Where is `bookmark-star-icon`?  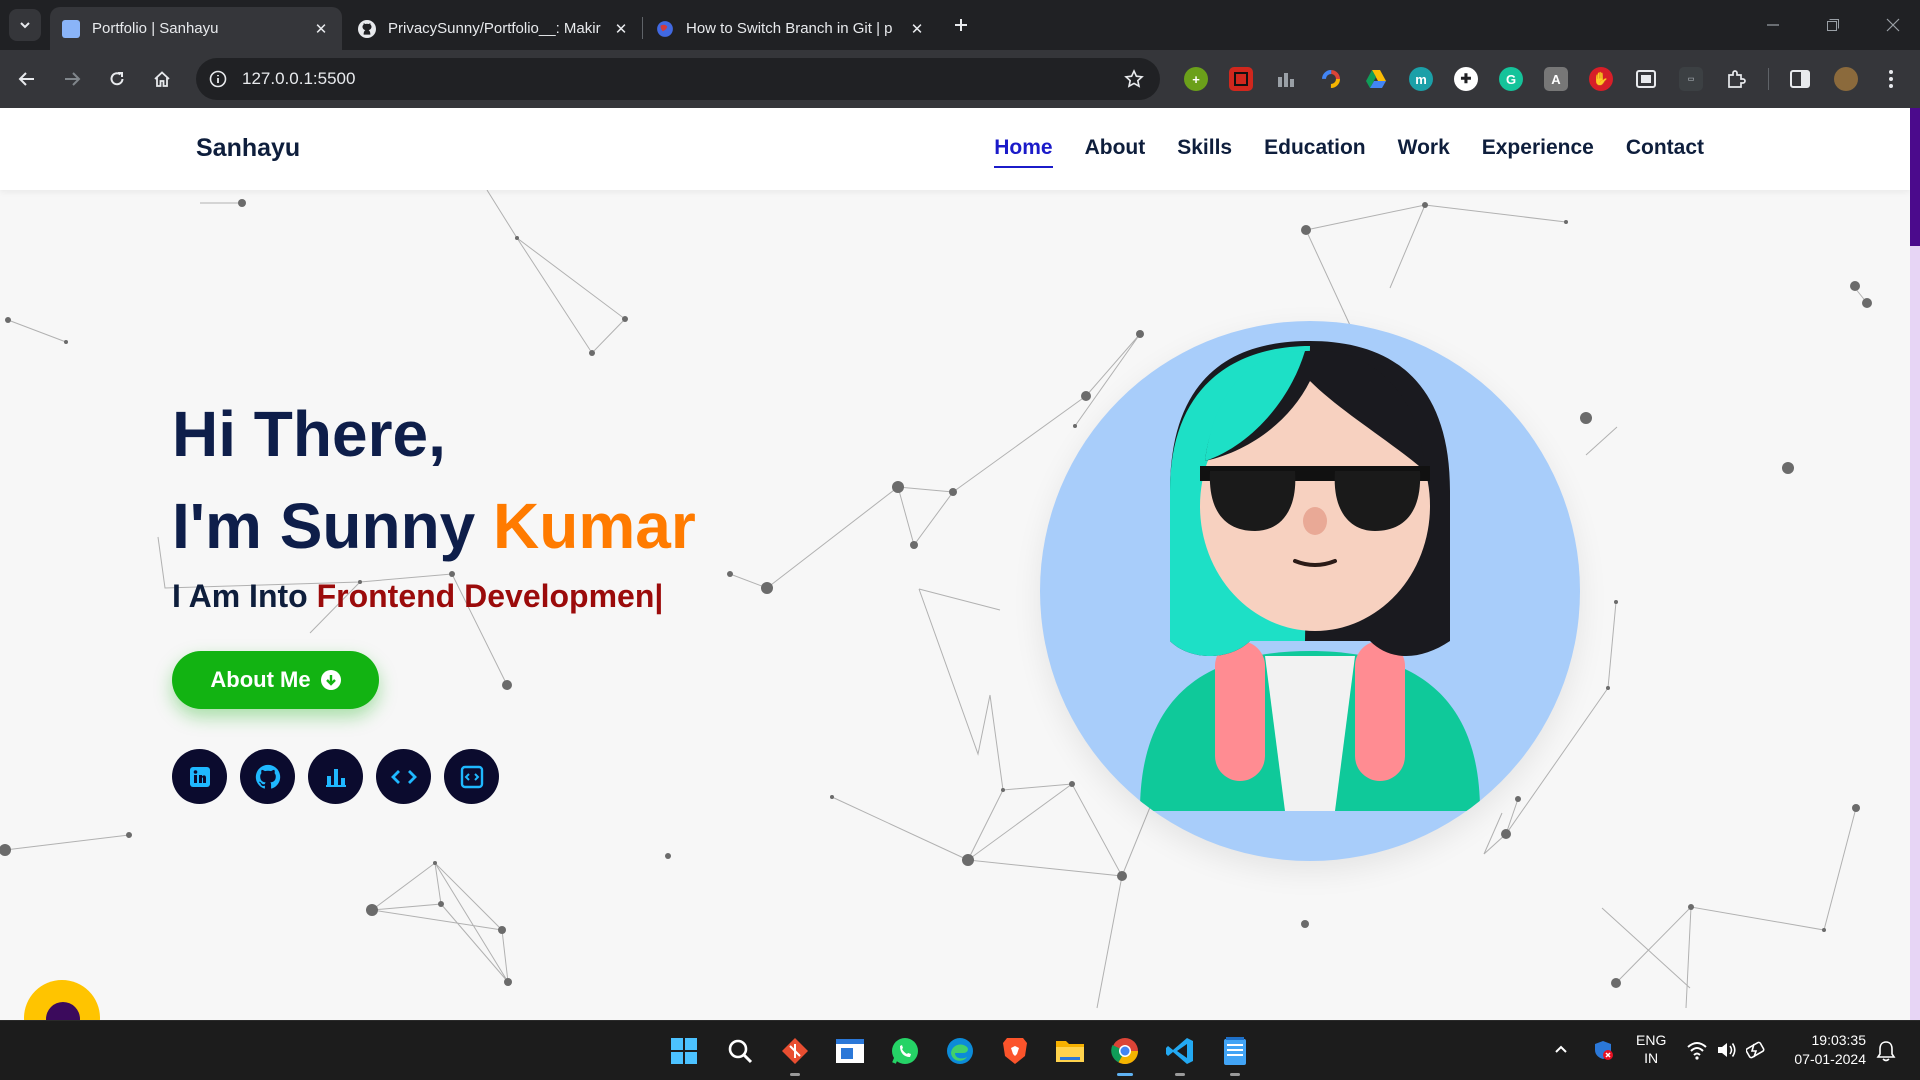
bookmark-star-icon is located at coordinates (1134, 79).